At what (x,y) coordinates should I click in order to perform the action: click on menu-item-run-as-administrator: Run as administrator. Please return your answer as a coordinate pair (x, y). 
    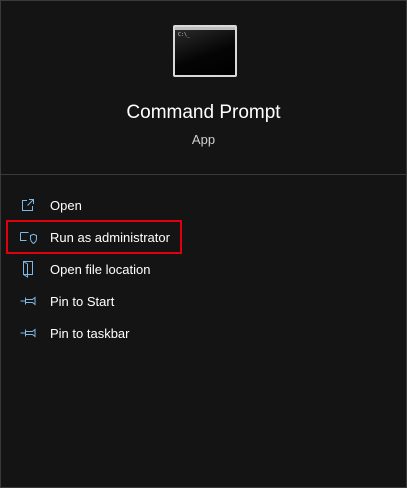
    Looking at the image, I should click on (129, 237).